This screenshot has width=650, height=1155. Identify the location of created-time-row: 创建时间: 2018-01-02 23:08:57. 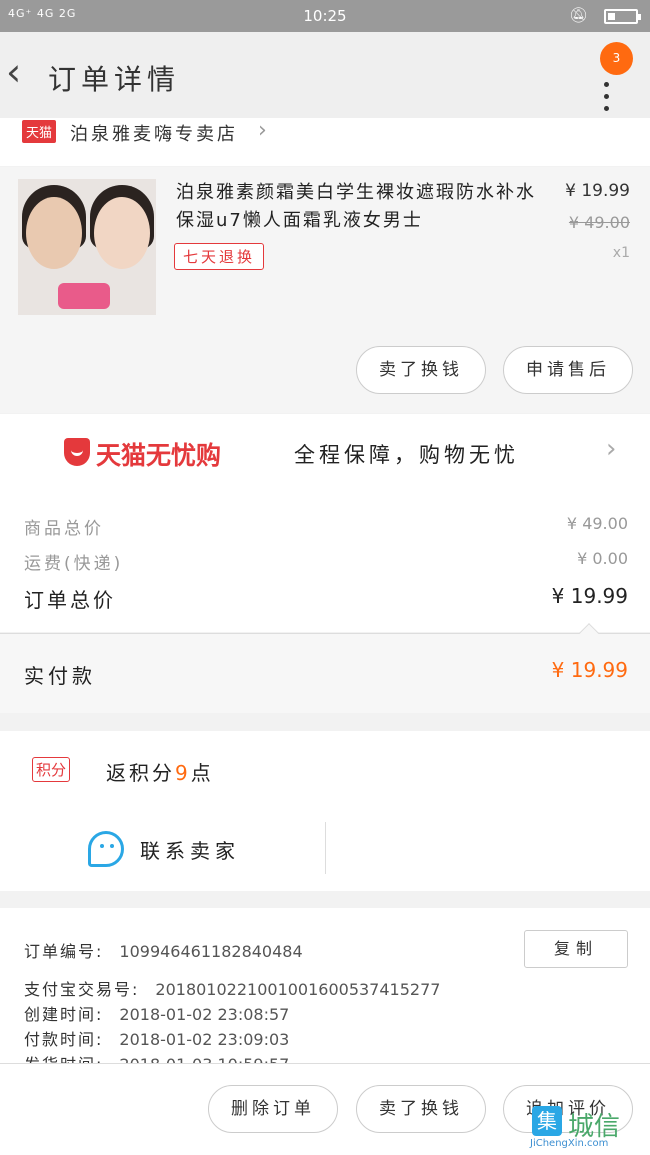
(157, 1014).